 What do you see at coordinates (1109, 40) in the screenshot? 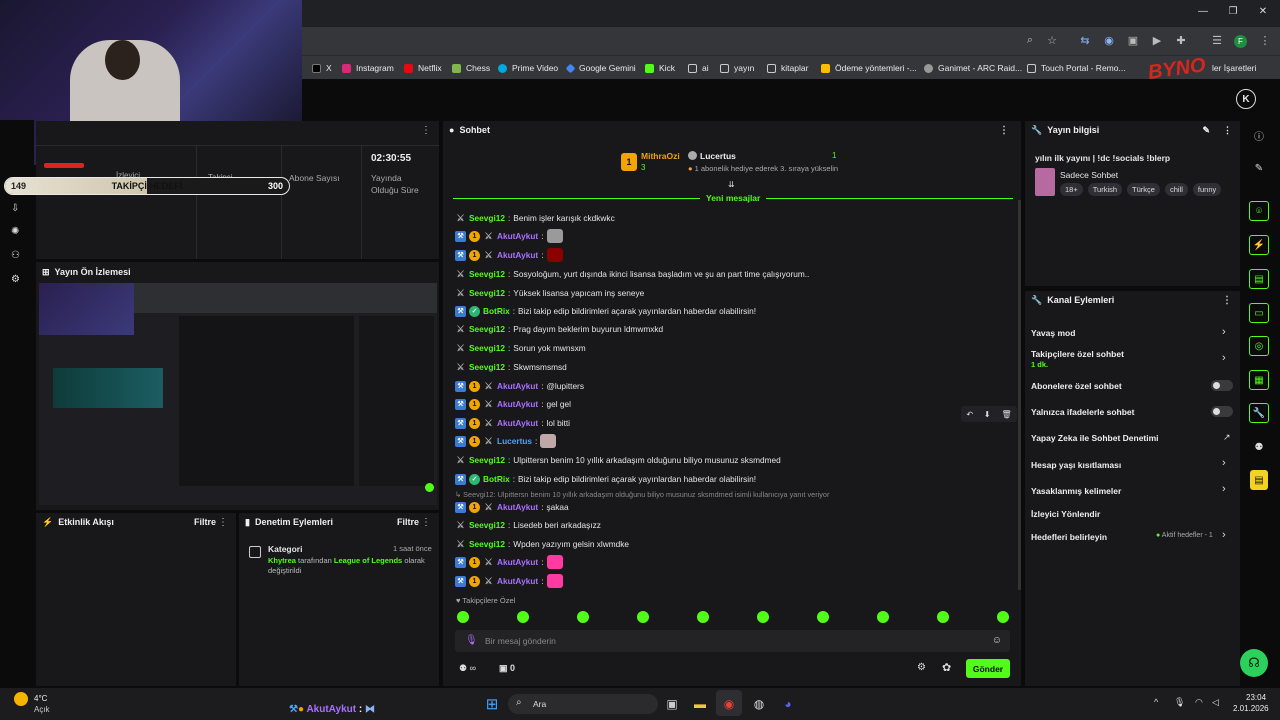
I see `extension-icon: ◉` at bounding box center [1109, 40].